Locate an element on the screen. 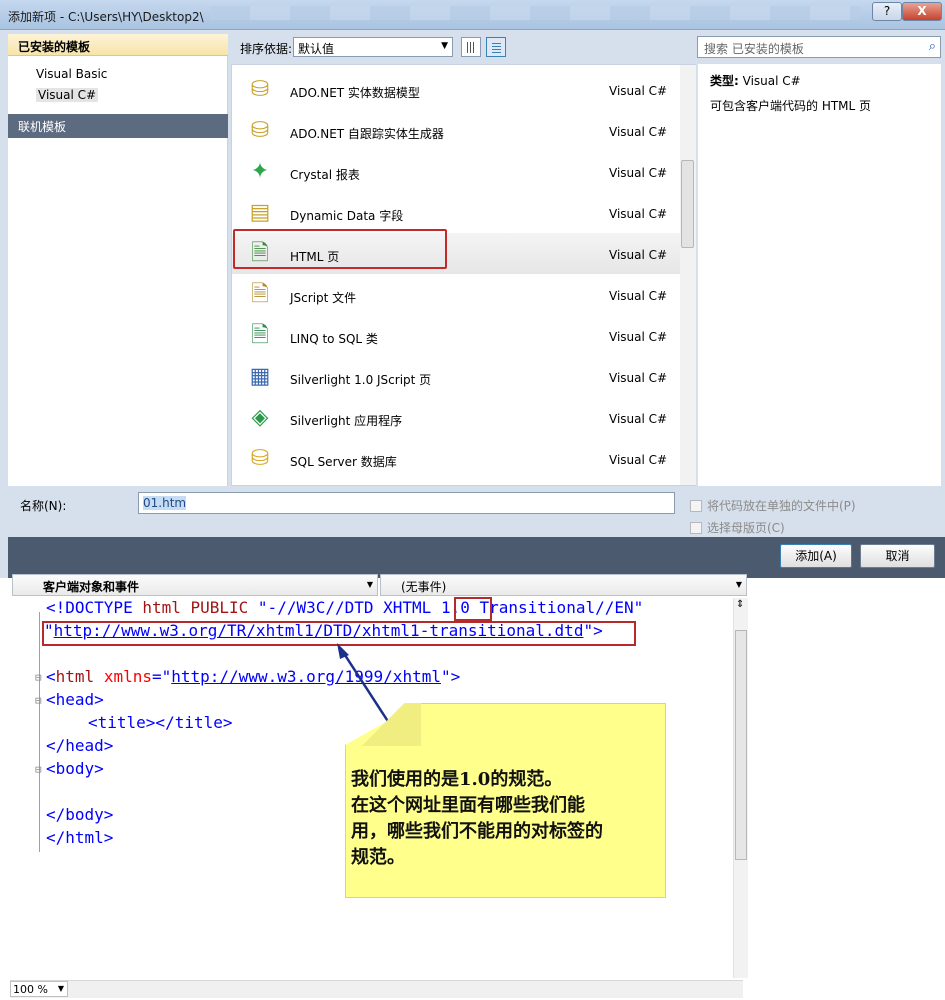  note-line: 规范。 is located at coordinates (378, 857).